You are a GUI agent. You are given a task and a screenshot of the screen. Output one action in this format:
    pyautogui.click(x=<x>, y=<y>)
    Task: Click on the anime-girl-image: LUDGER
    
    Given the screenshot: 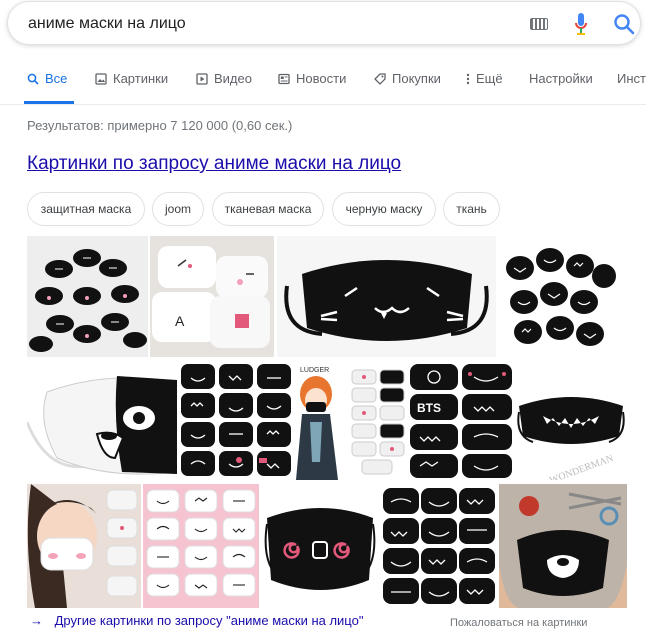 What is the action you would take?
    pyautogui.click(x=317, y=423)
    